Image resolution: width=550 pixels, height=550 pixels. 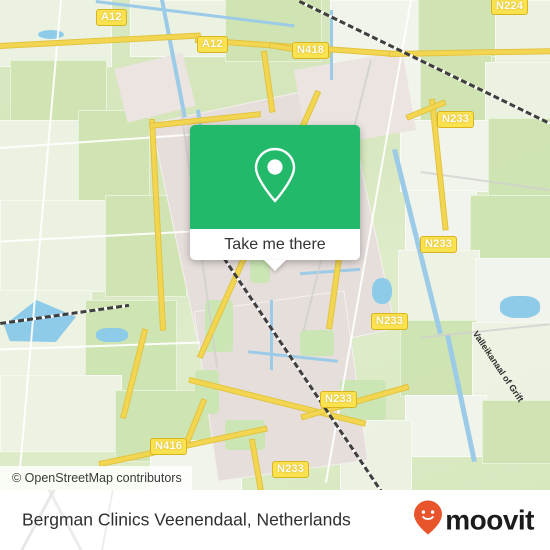 I want to click on moovit-smiley-pin-icon, so click(x=428, y=520).